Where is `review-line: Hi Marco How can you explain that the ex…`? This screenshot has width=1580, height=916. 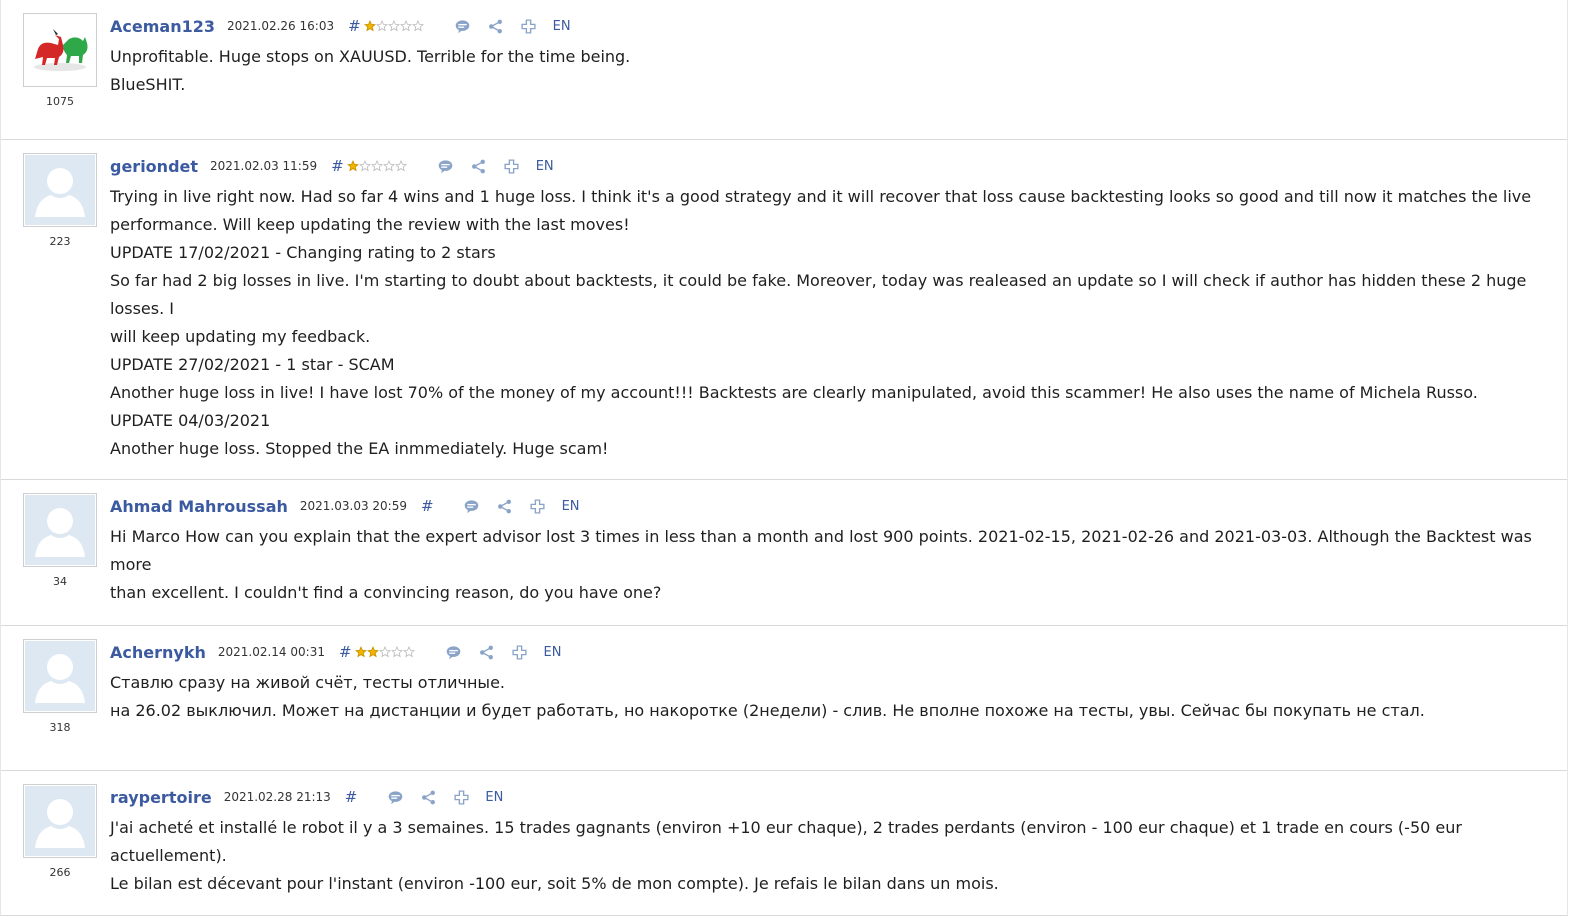
review-line: Hi Marco How can you explain that the ex… is located at coordinates (821, 550).